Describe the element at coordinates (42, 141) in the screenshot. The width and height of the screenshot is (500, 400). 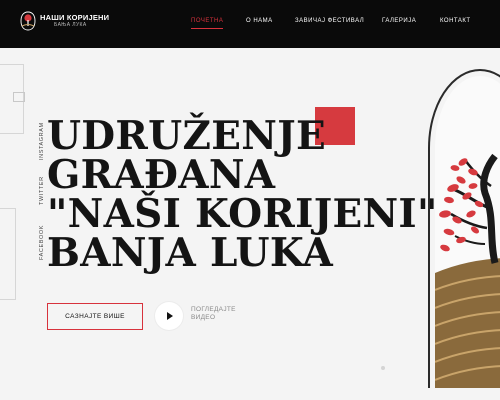
I see `social-instagram-link: INSTAGRAM` at that location.